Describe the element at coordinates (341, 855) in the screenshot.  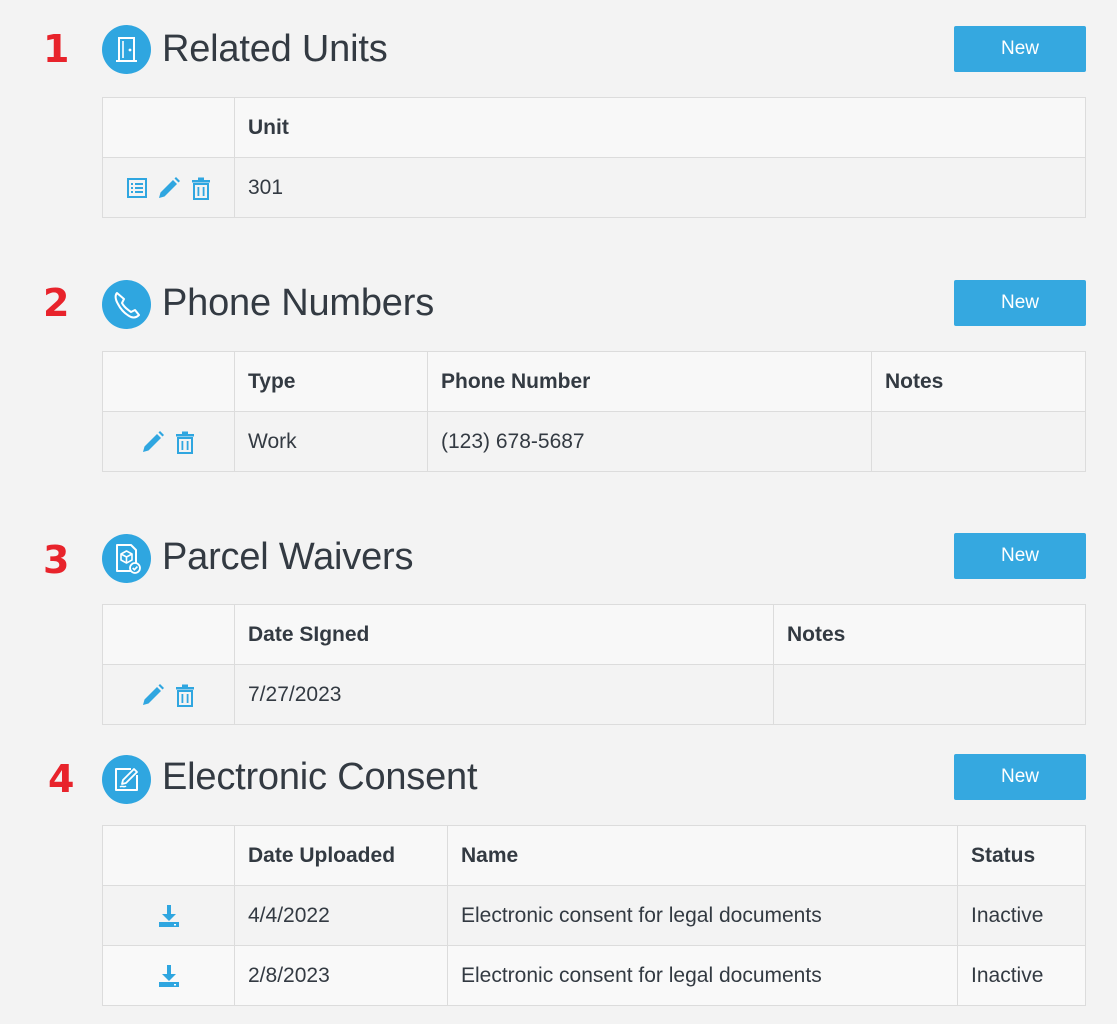
I see `column-header-date-uploaded: Date Uploaded` at that location.